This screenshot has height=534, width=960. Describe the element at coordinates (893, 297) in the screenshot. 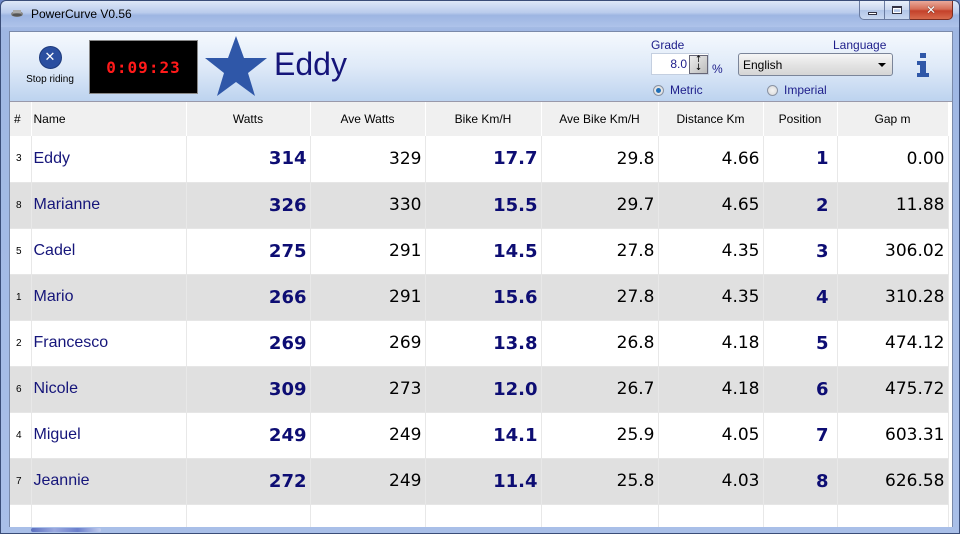

I see `cell-gap-m: 310.28` at that location.